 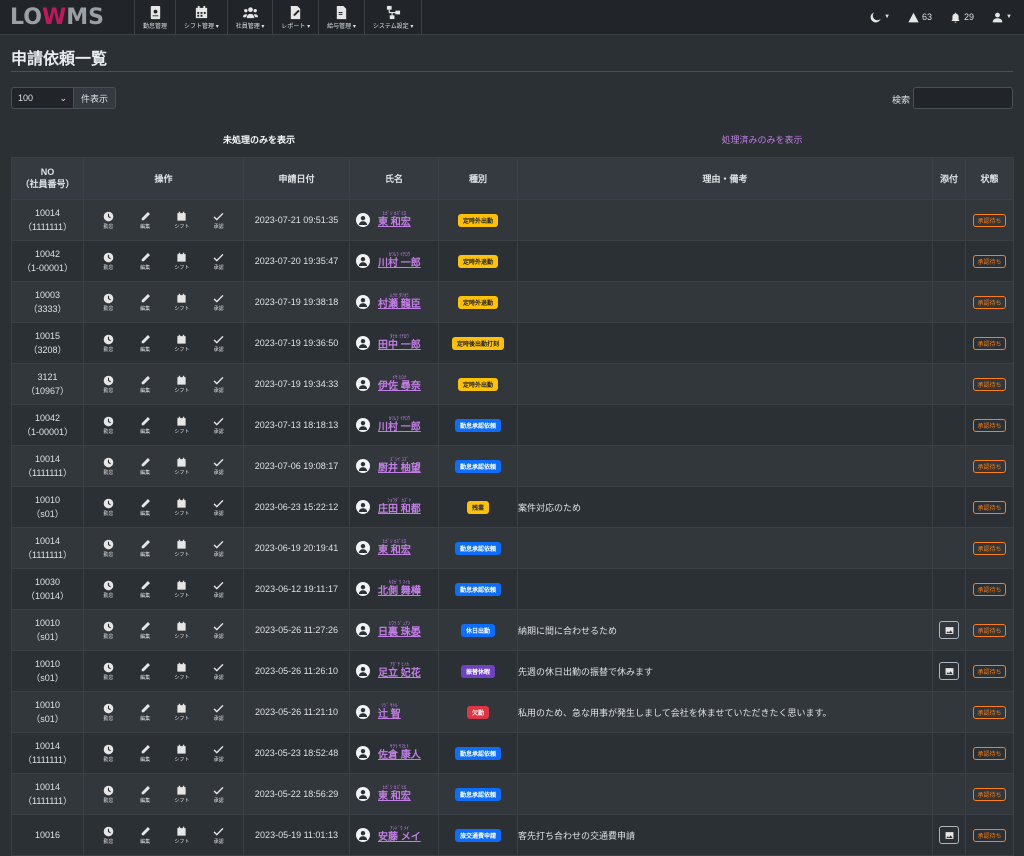 I want to click on nav-item-3: 社員管理 ▾, so click(x=249, y=17).